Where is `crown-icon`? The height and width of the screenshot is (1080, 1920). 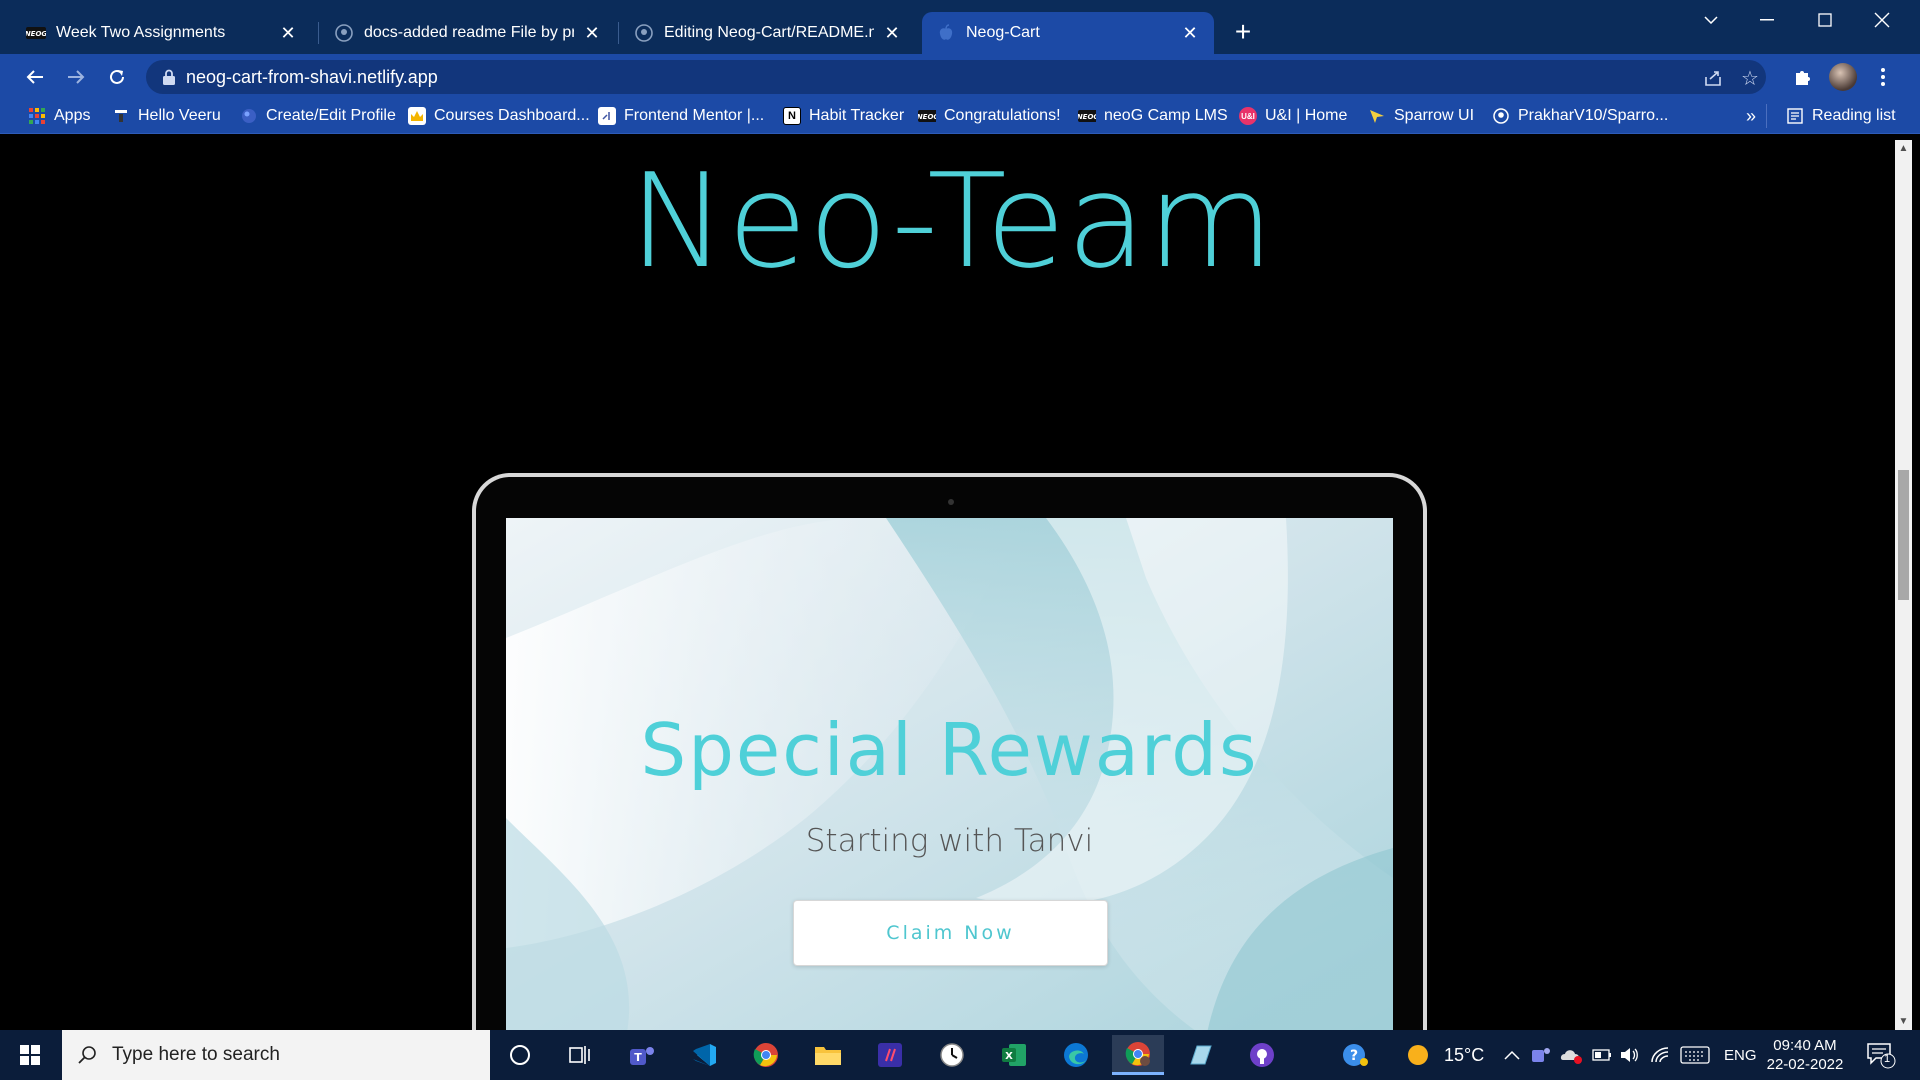 crown-icon is located at coordinates (417, 116).